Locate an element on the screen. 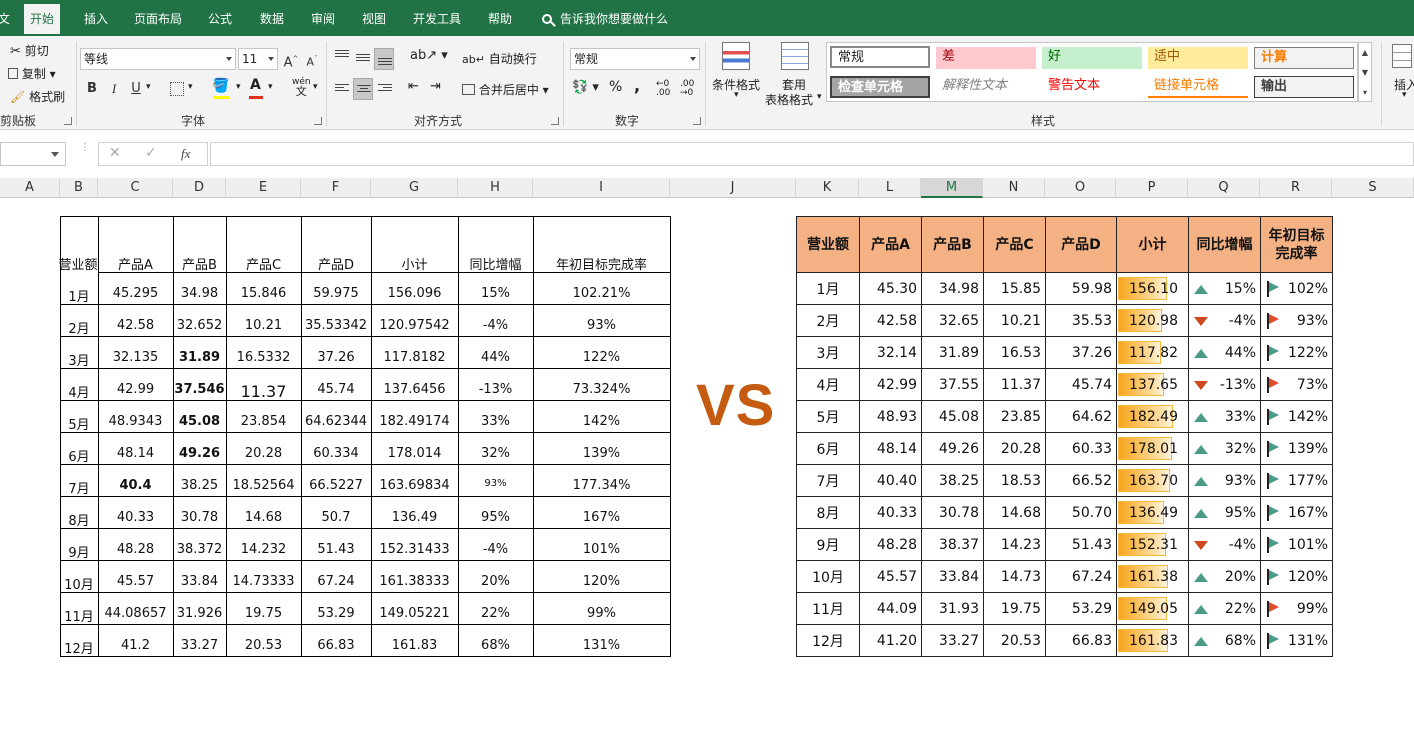  col-header-i: I is located at coordinates (601, 188).